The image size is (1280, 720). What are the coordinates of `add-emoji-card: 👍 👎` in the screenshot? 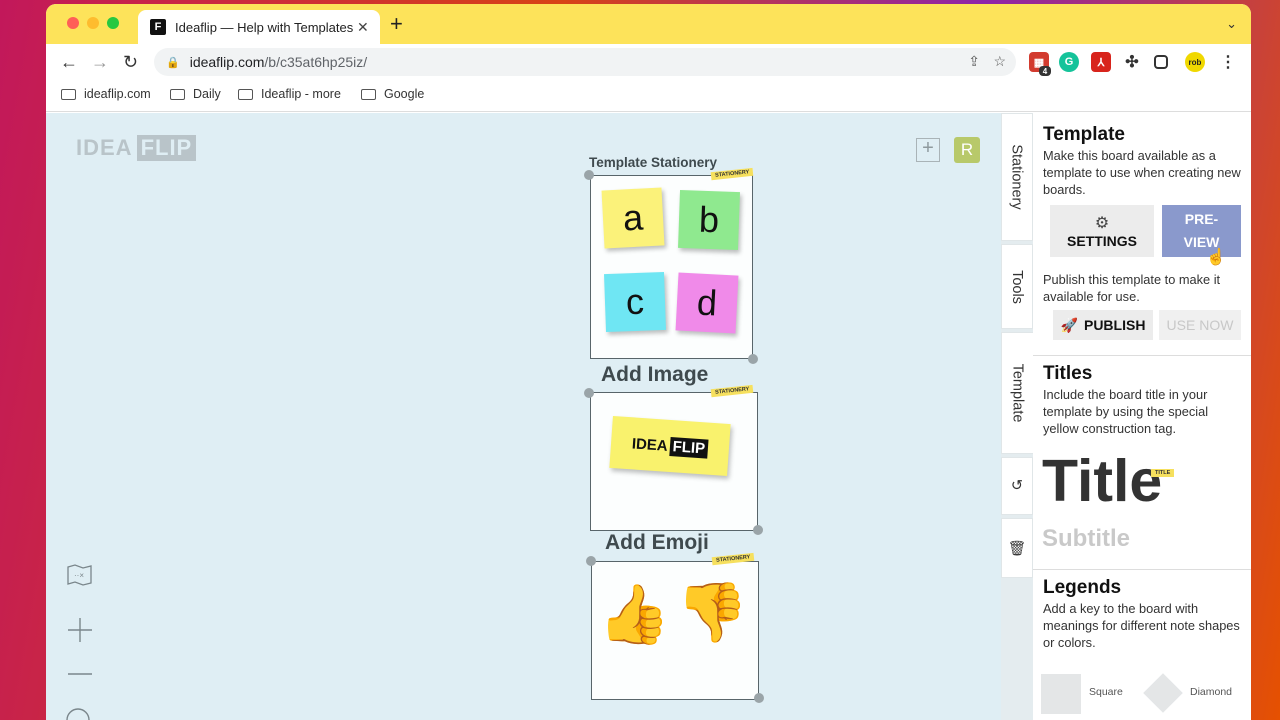 It's located at (675, 630).